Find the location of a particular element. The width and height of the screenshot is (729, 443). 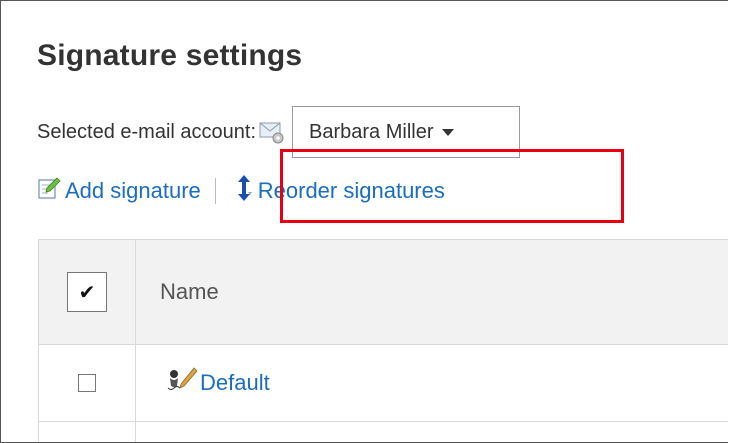

reorder-arrows-icon is located at coordinates (244, 191).